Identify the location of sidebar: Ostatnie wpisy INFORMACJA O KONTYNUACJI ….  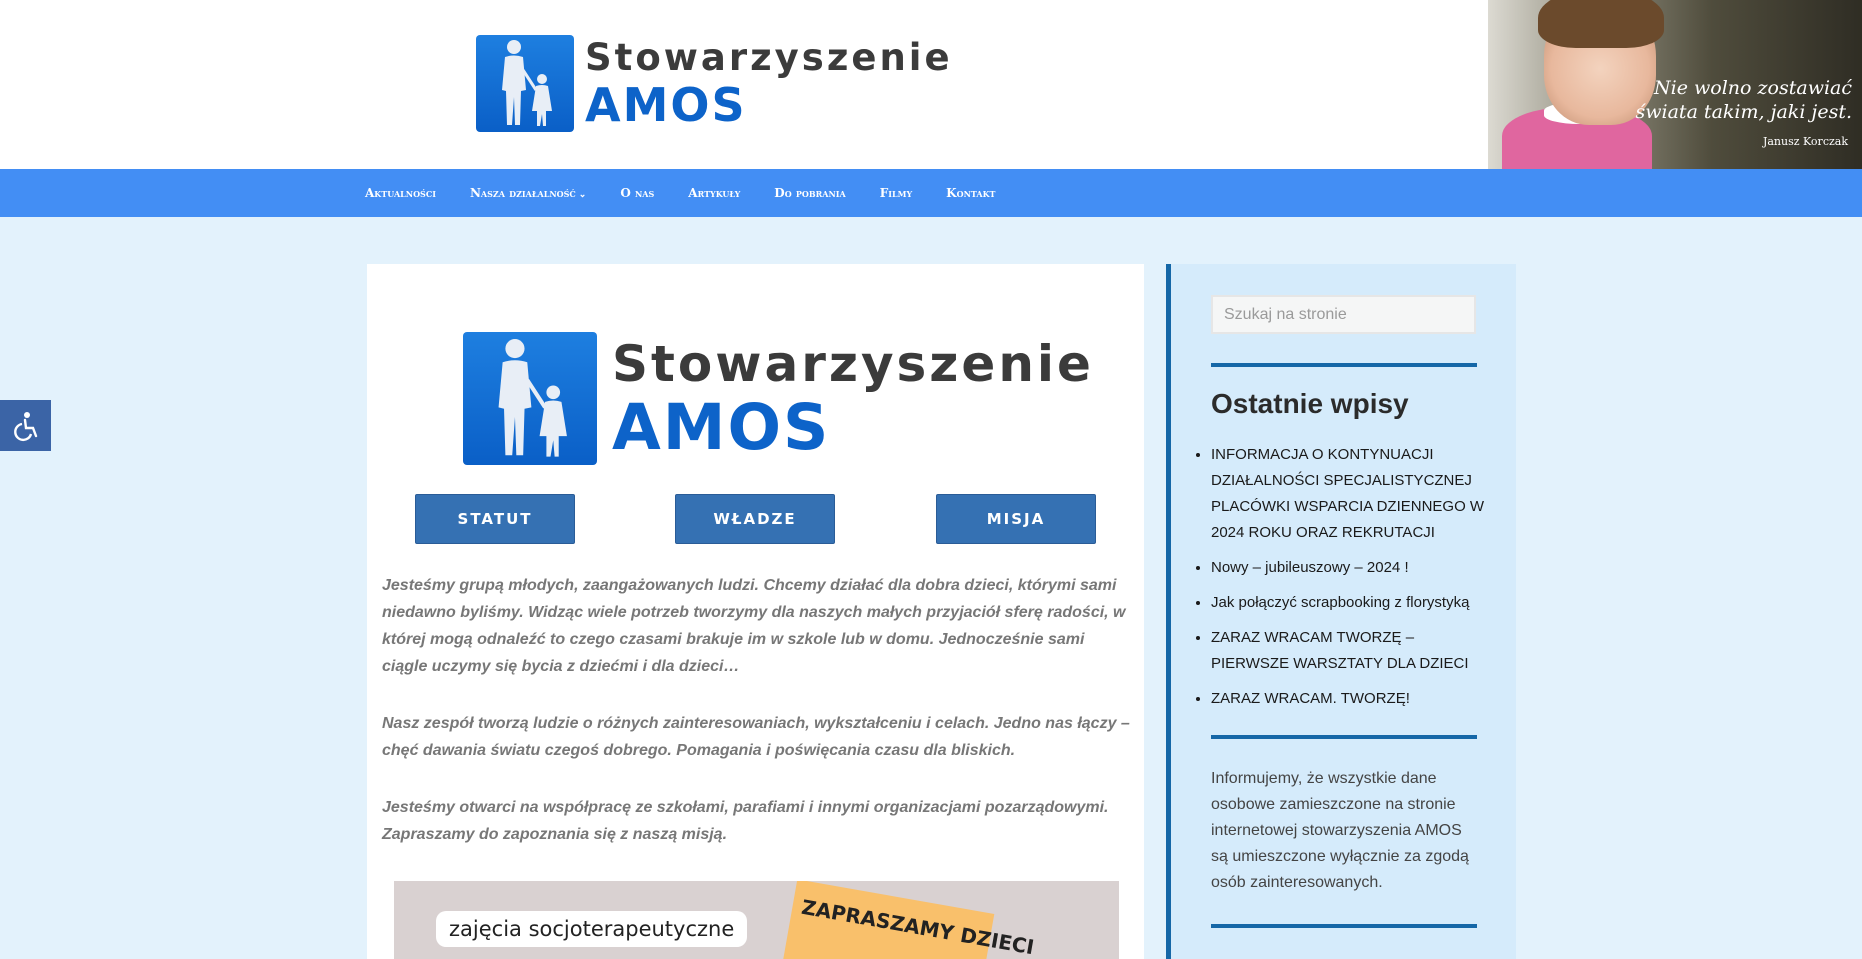
(1341, 611).